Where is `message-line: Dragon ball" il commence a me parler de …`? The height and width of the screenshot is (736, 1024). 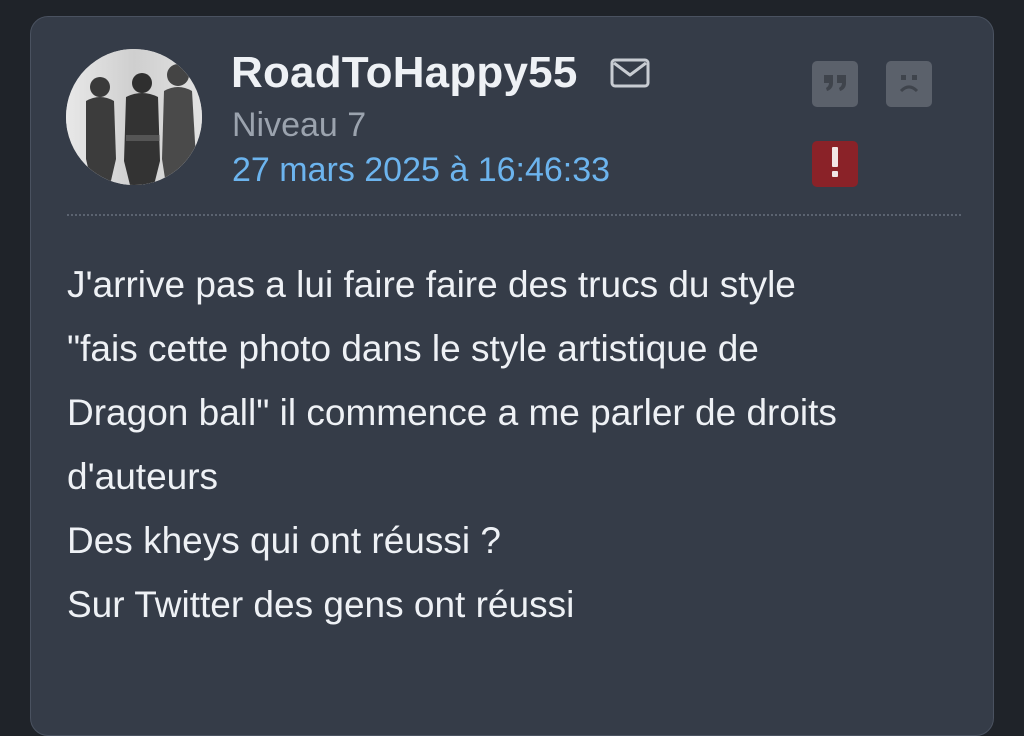
message-line: Dragon ball" il commence a me parler de … is located at coordinates (452, 412).